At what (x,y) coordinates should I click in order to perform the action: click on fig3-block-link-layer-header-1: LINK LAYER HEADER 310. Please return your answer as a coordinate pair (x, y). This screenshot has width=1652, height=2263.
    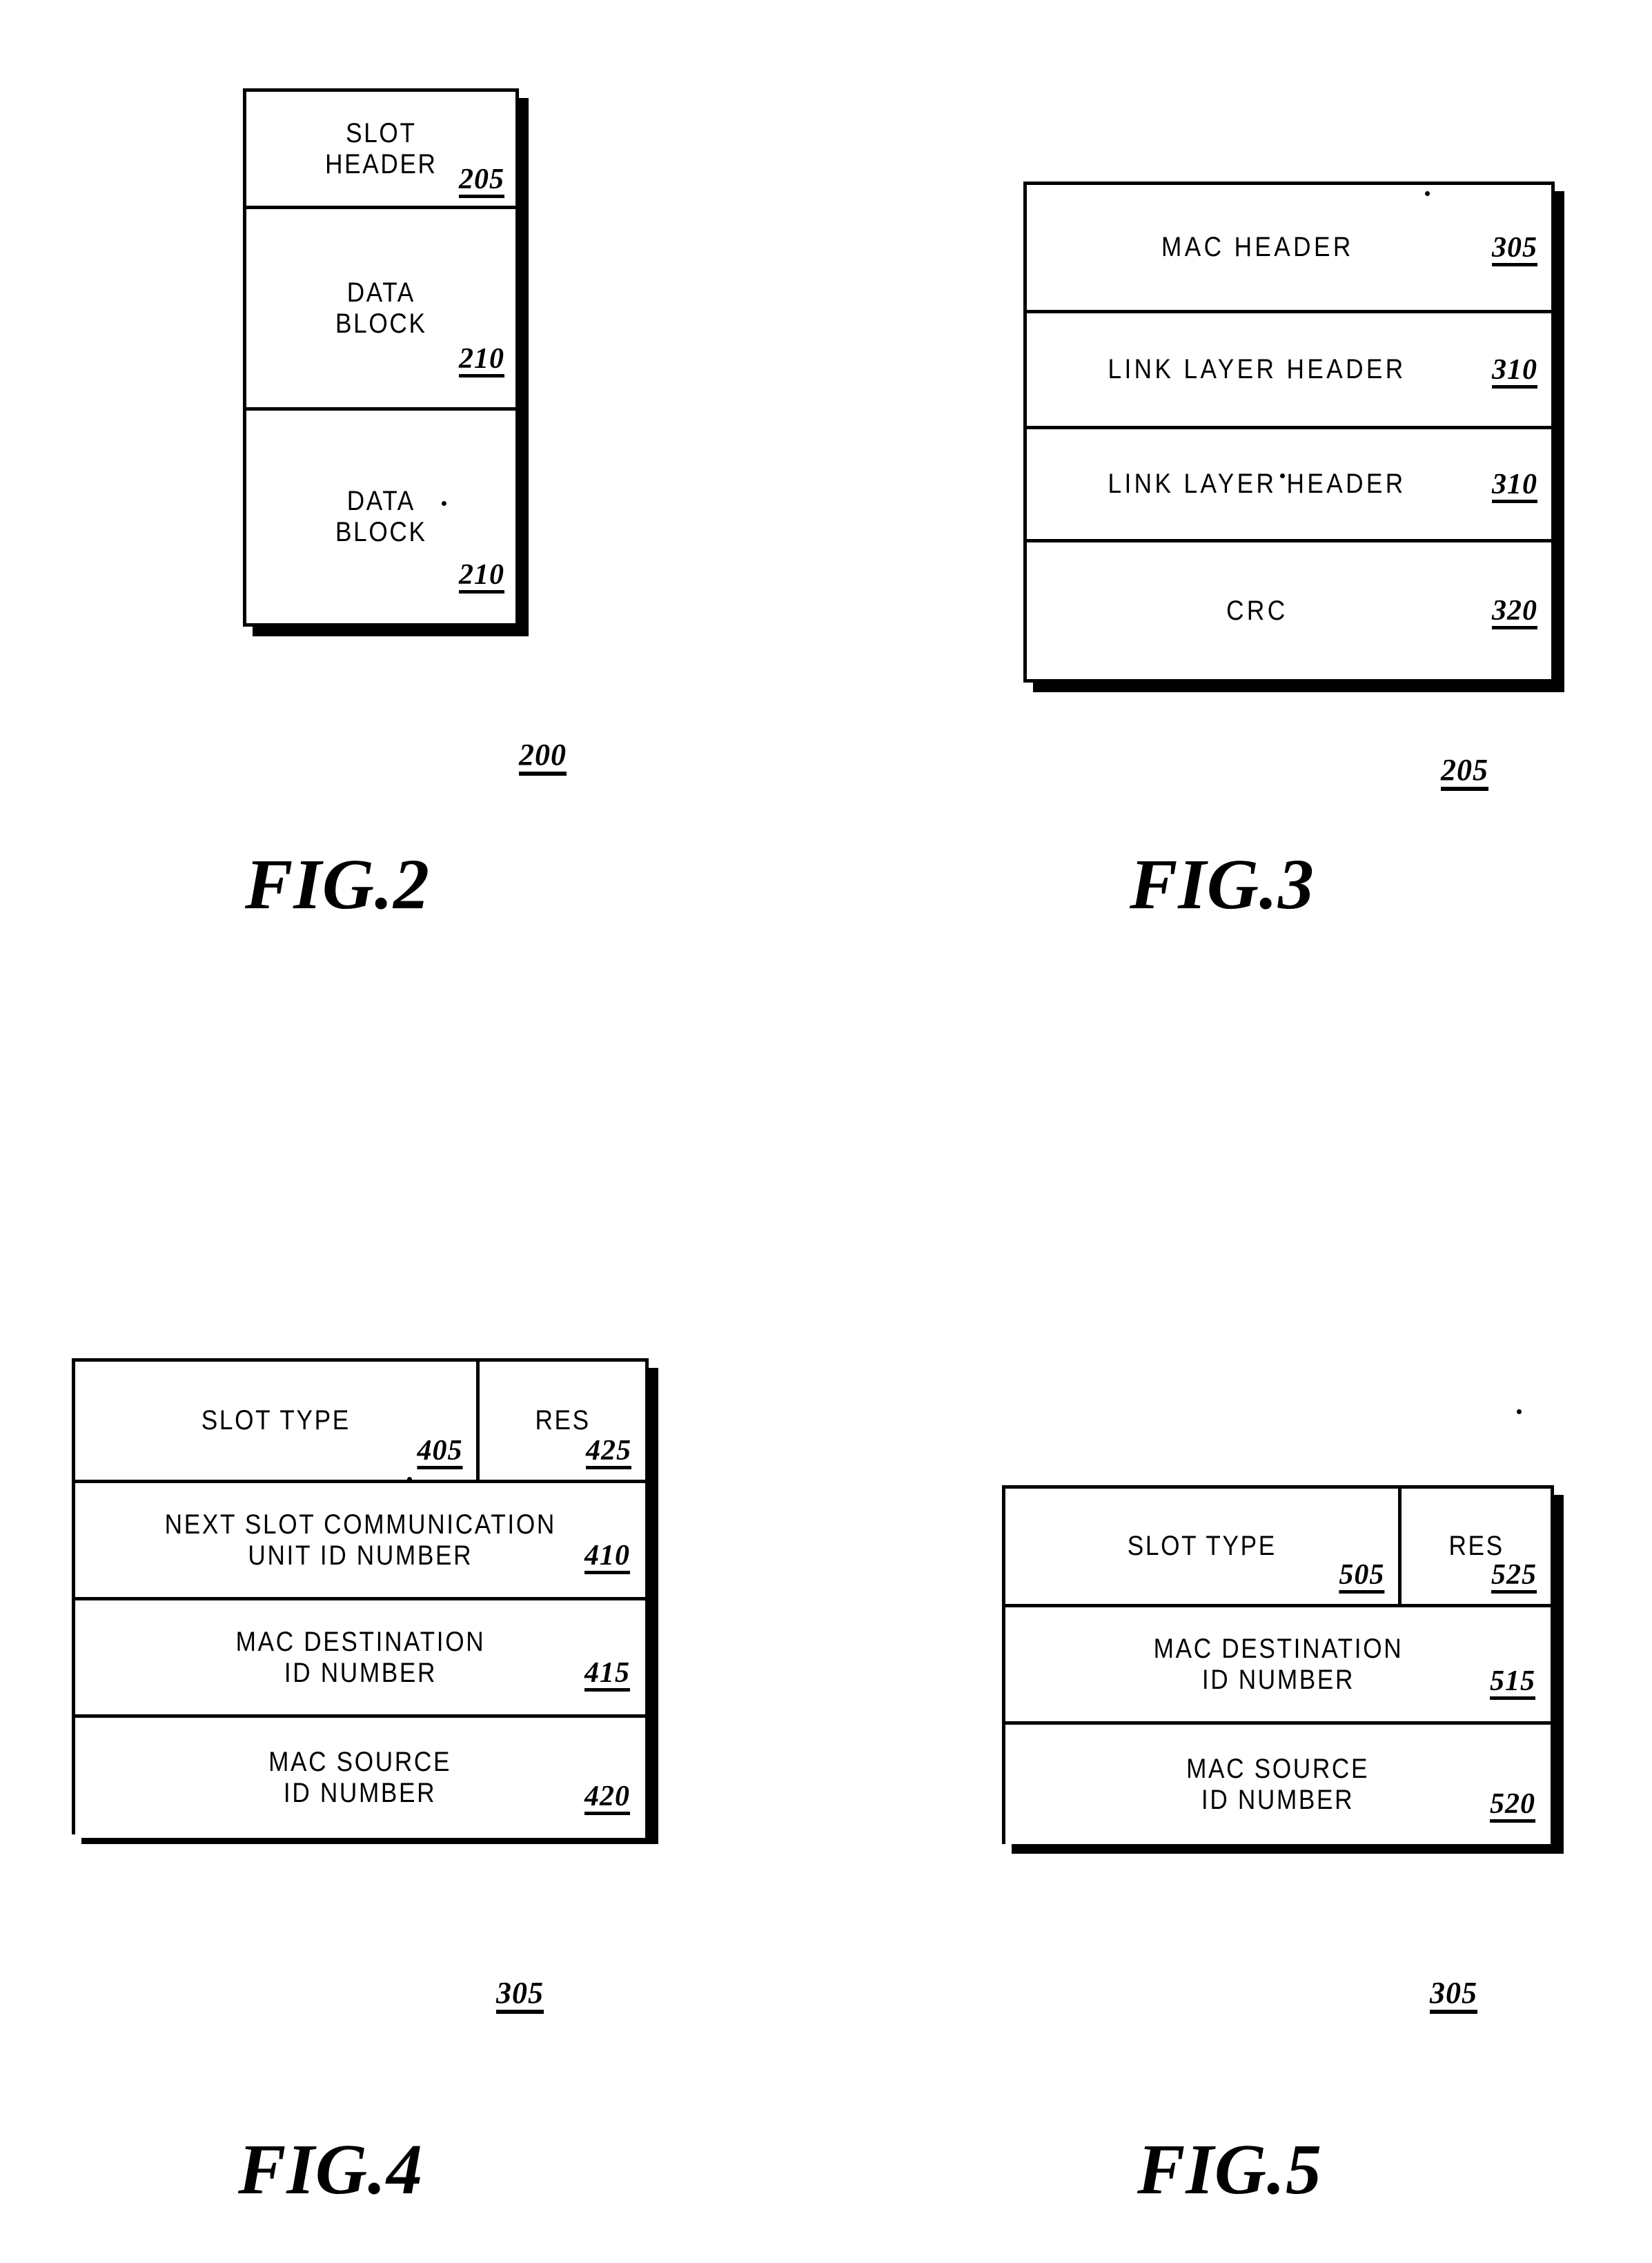
    Looking at the image, I should click on (1289, 371).